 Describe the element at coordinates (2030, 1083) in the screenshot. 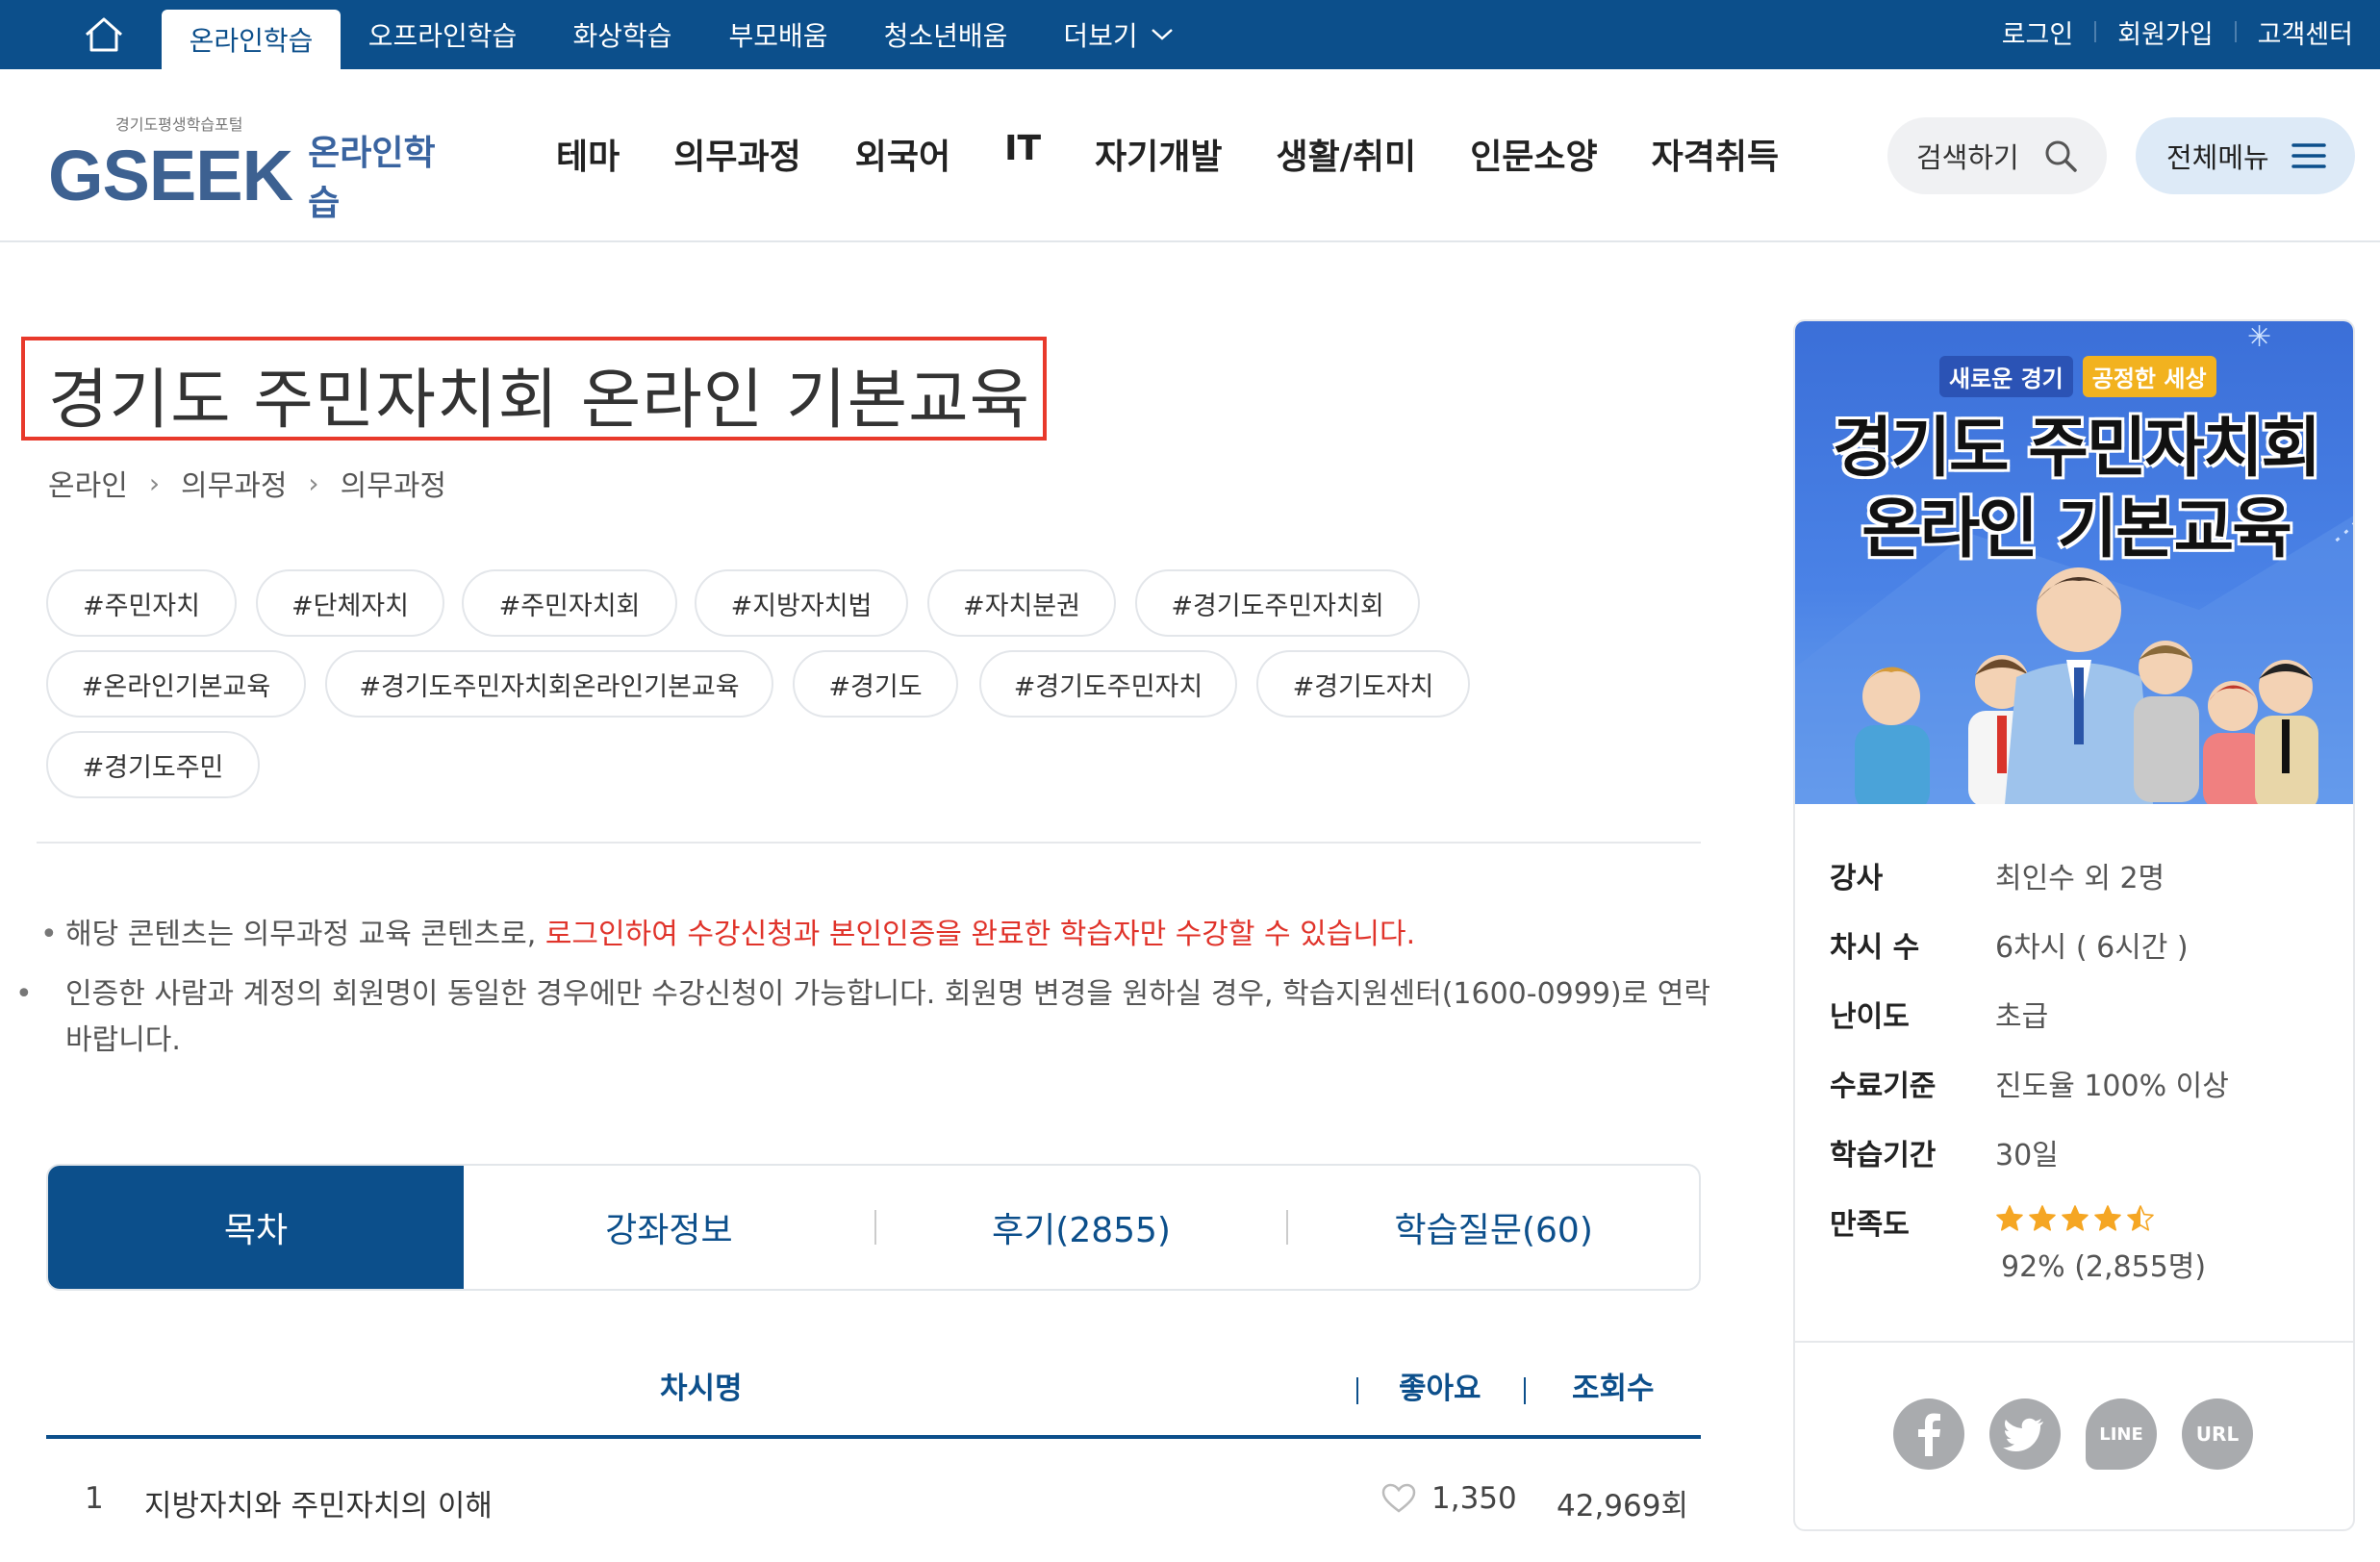

I see `info-completion: 수료기준 진도율 100% 이상` at that location.